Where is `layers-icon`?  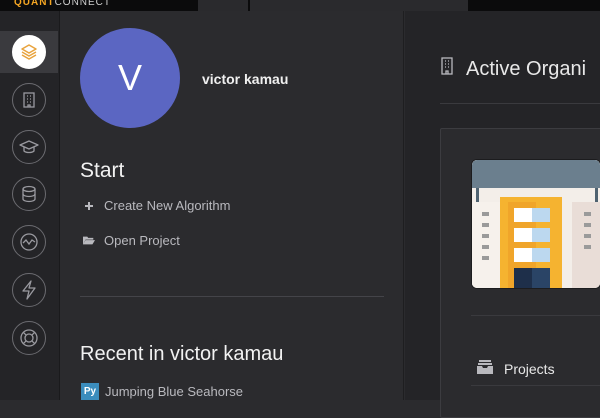
layers-icon is located at coordinates (29, 52).